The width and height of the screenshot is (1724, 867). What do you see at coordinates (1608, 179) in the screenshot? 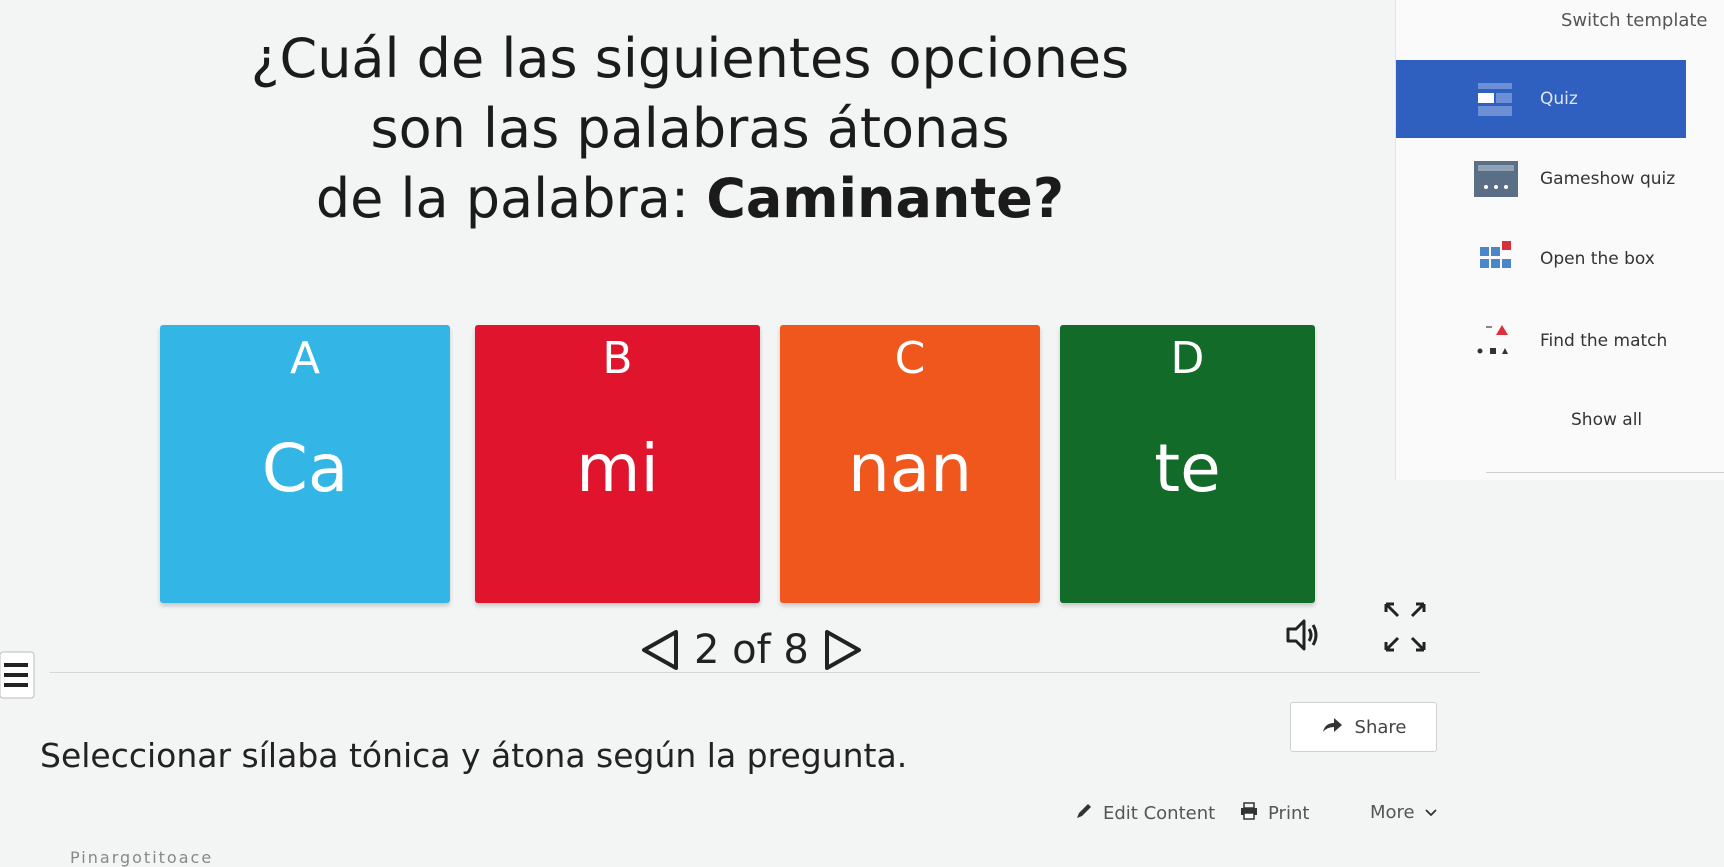
I see `template-name: Gameshow quiz` at bounding box center [1608, 179].